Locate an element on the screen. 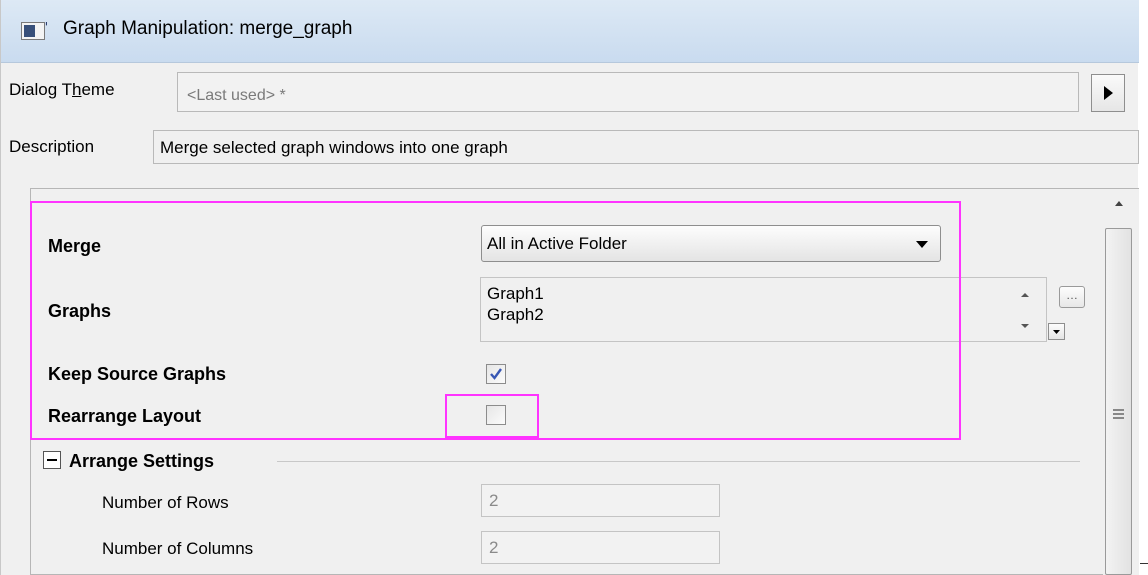 The image size is (1148, 575). dialog-theme-label: Dialog Theme is located at coordinates (62, 89).